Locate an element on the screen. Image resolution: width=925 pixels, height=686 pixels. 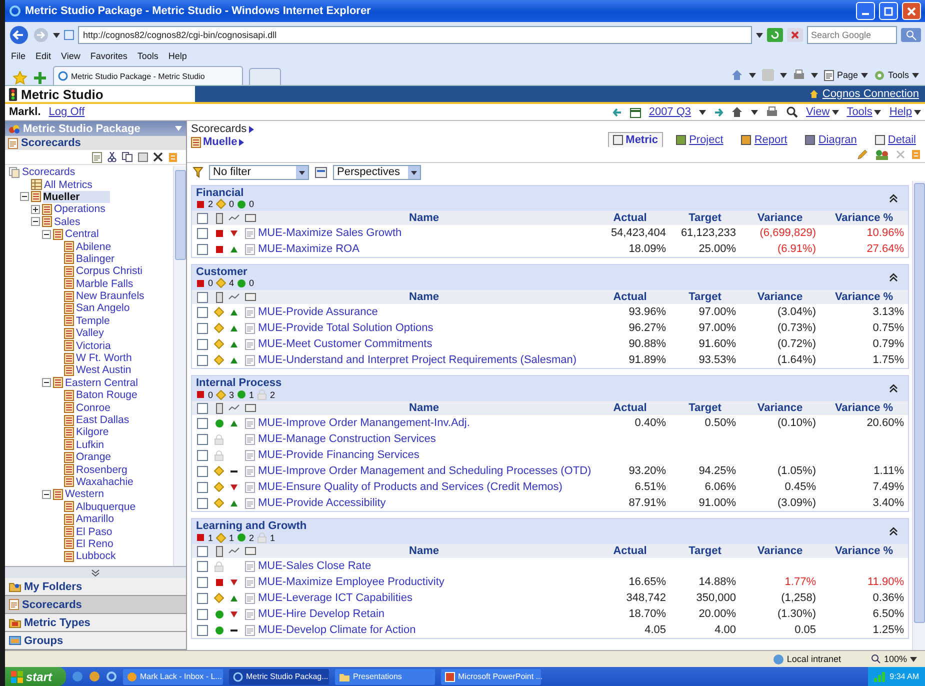
metric-link: MUE-Sales Close Rate is located at coordinates (315, 566).